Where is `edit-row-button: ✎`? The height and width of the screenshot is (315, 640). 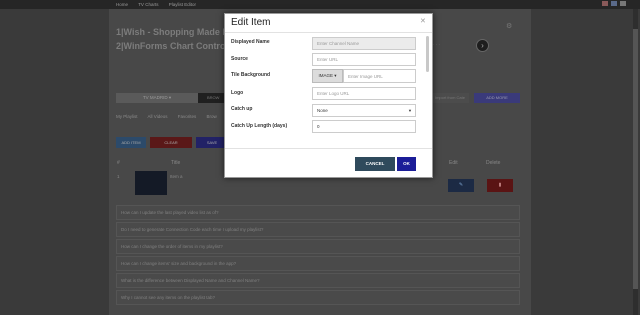 edit-row-button: ✎ is located at coordinates (461, 185).